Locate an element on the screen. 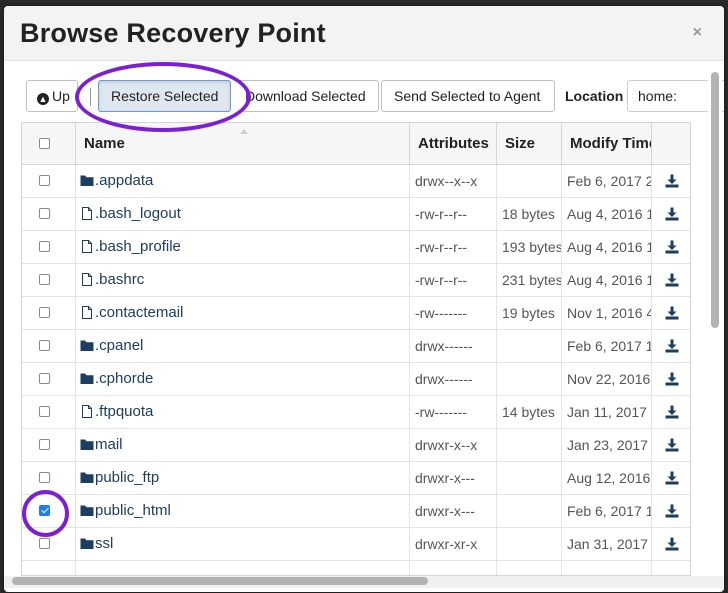 This screenshot has width=728, height=593. file-name-cell: mail is located at coordinates (243, 445).